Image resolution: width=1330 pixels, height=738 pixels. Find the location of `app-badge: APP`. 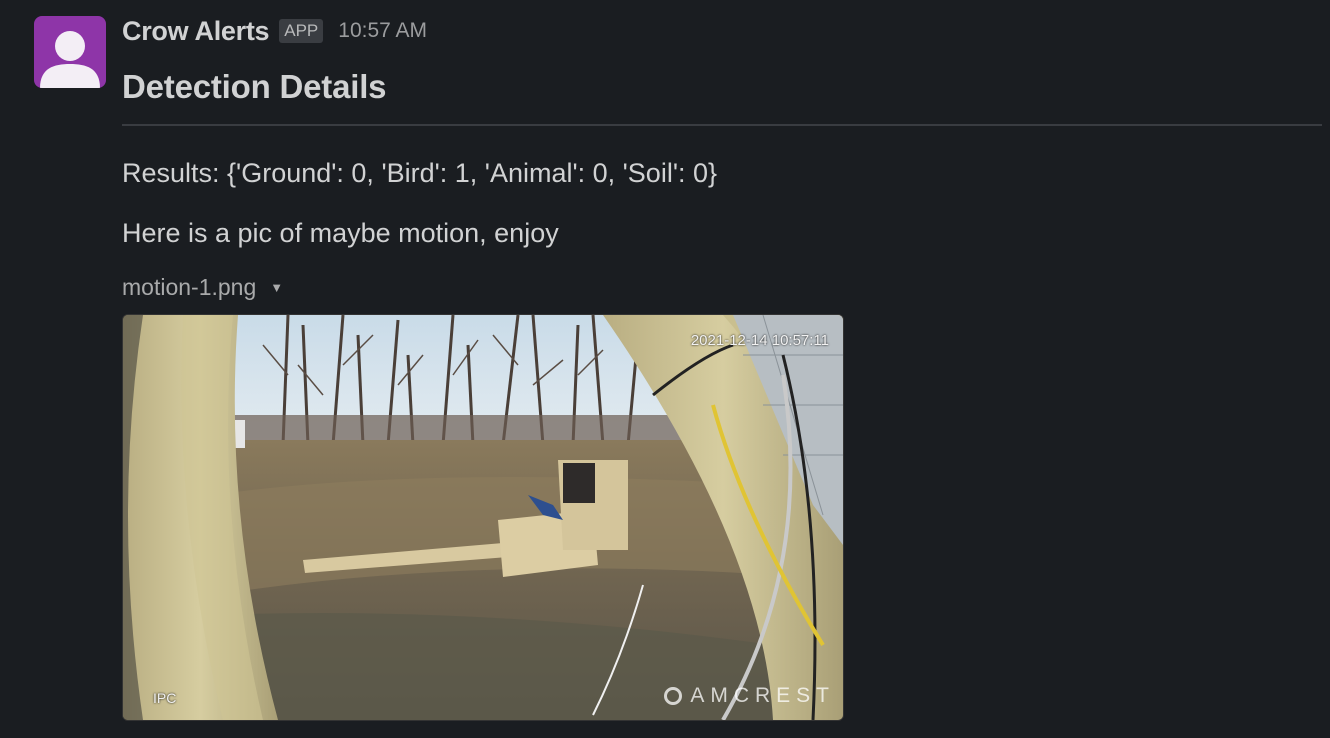

app-badge: APP is located at coordinates (301, 31).